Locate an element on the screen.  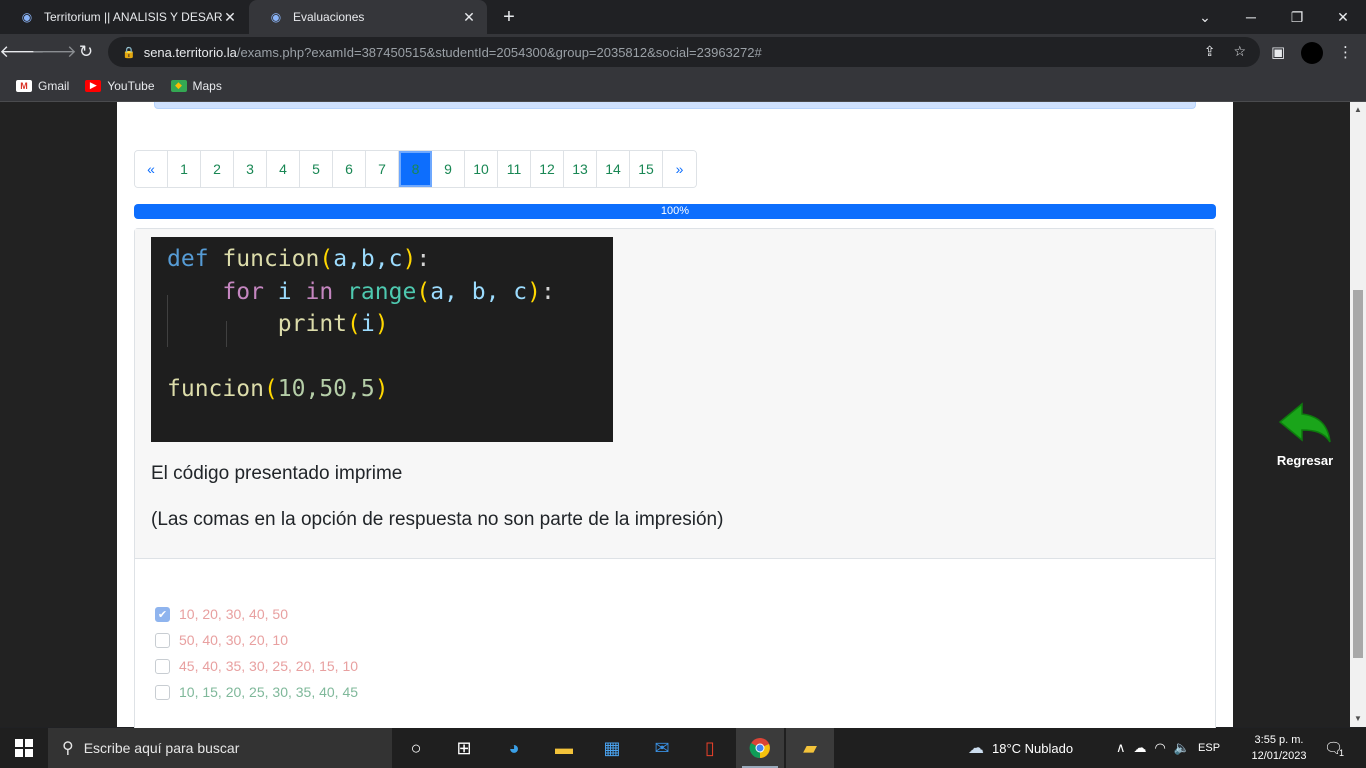
answer-option: 50, 40, 30, 20, 10 is located at coordinates (256, 640).